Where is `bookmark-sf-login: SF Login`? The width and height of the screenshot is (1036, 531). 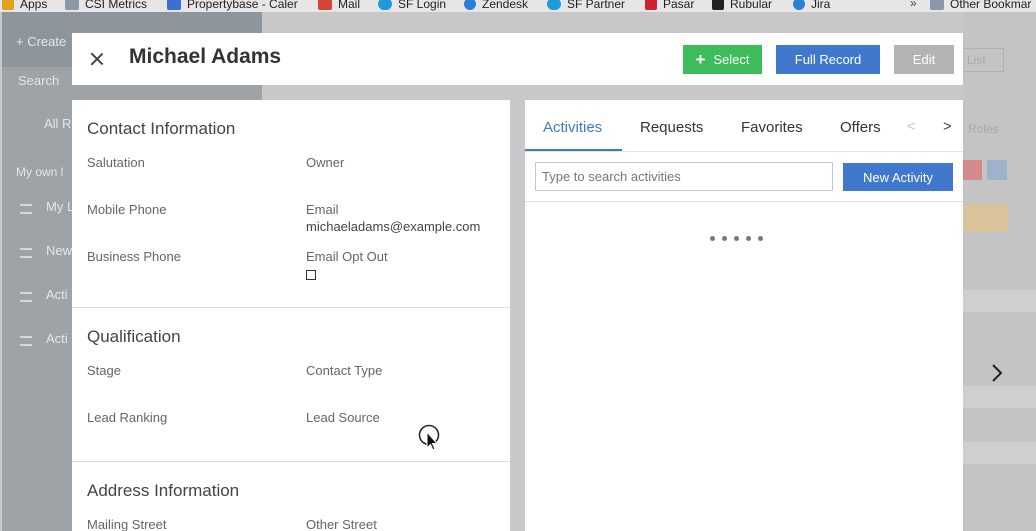
bookmark-sf-login: SF Login is located at coordinates (412, 5).